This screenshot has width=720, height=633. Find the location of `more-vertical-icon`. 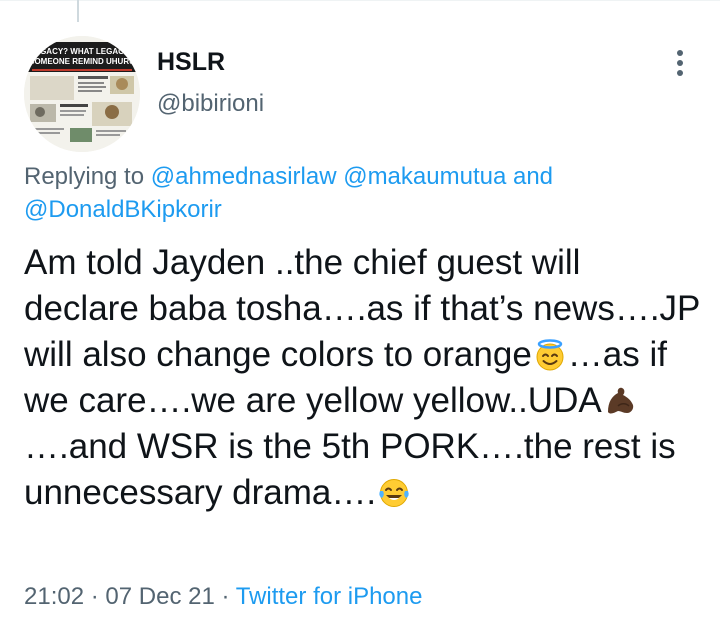

more-vertical-icon is located at coordinates (680, 63).